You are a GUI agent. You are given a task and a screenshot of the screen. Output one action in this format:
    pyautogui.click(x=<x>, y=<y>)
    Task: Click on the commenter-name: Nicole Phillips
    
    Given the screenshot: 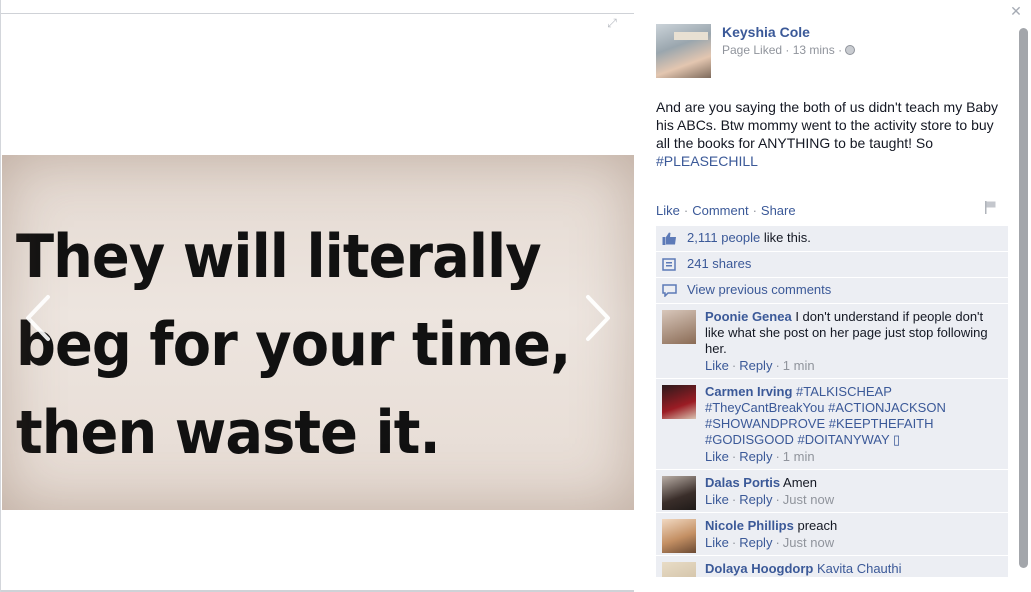 What is the action you would take?
    pyautogui.click(x=749, y=525)
    